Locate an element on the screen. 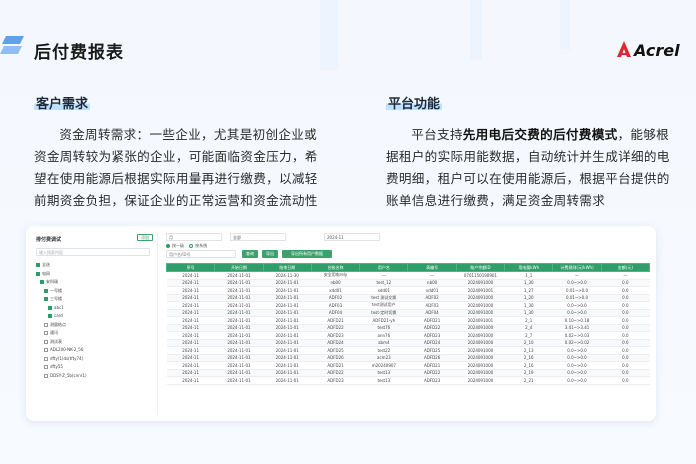 The image size is (696, 464). column-header: 用户名 is located at coordinates (384, 267).